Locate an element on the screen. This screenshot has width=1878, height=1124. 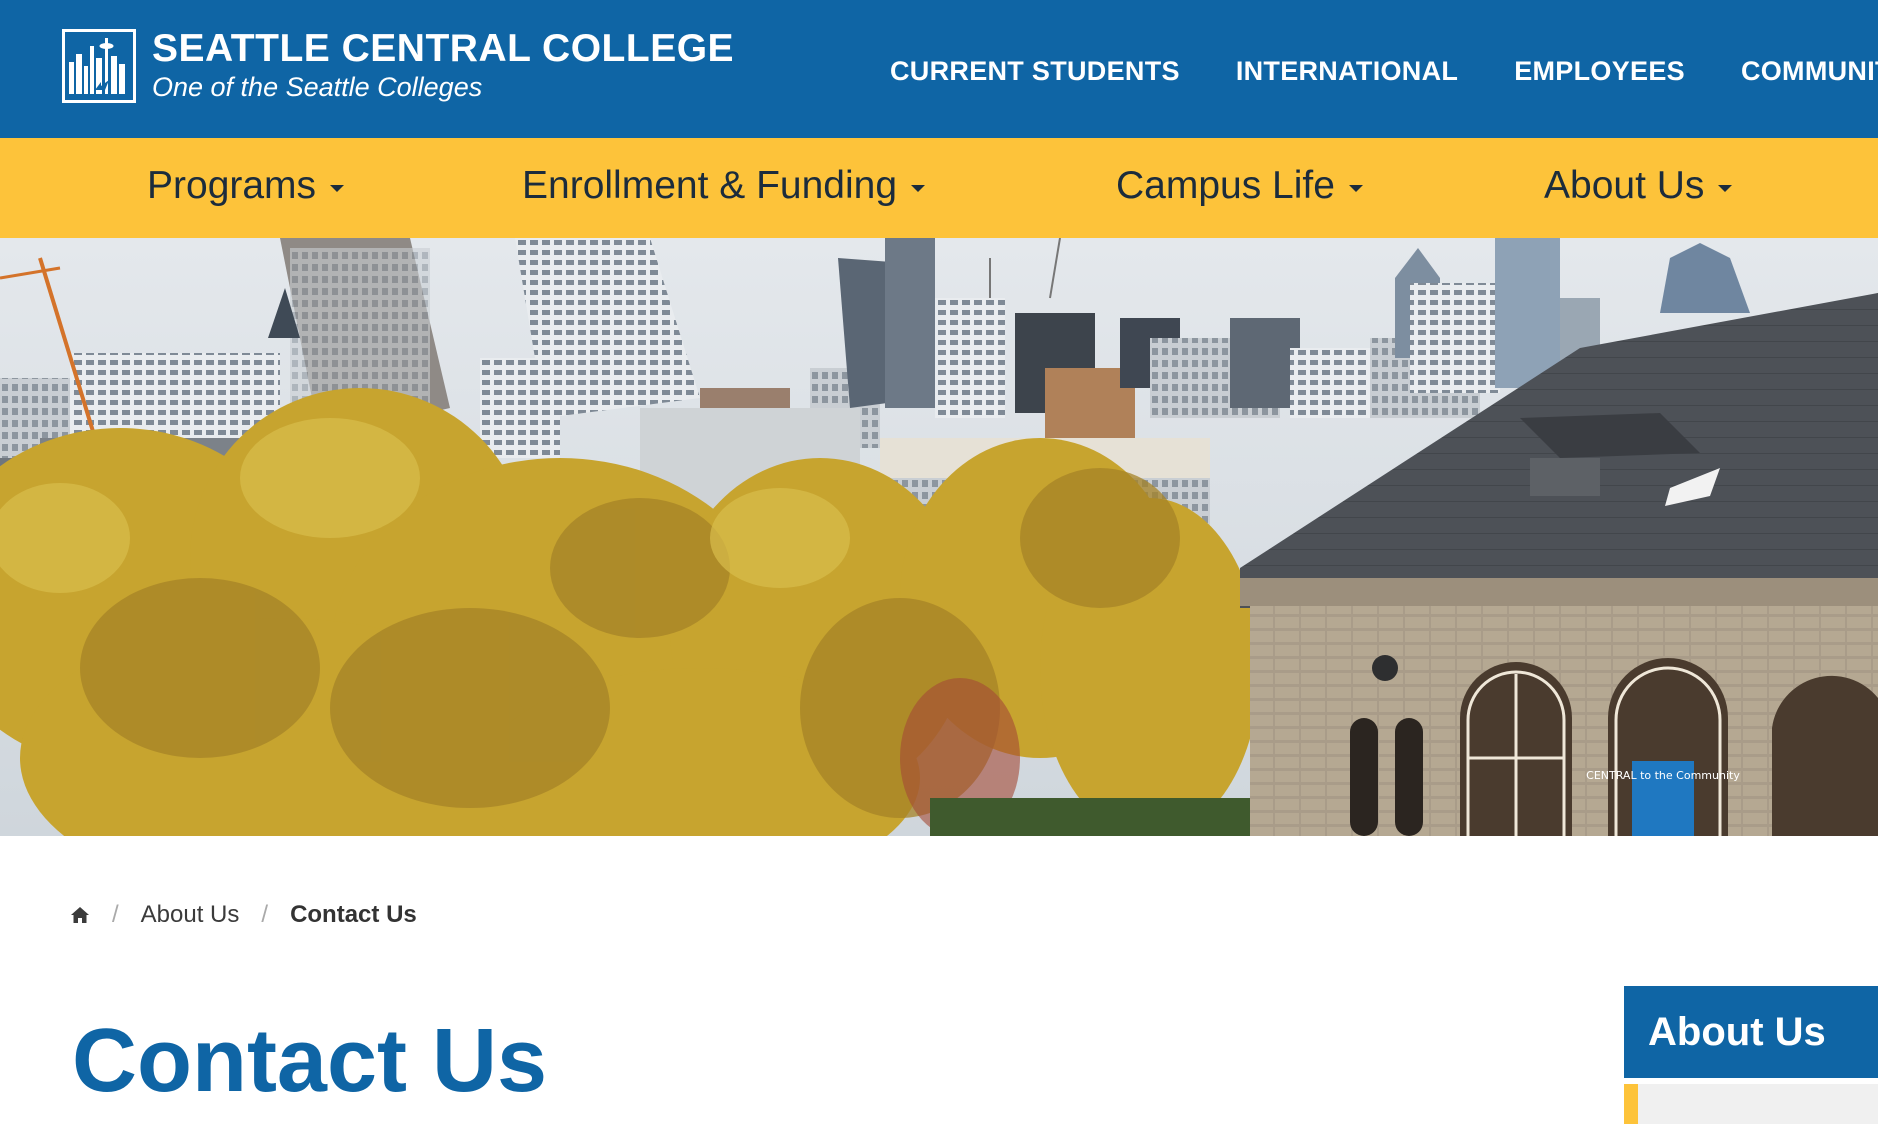
home-icon is located at coordinates (80, 915).